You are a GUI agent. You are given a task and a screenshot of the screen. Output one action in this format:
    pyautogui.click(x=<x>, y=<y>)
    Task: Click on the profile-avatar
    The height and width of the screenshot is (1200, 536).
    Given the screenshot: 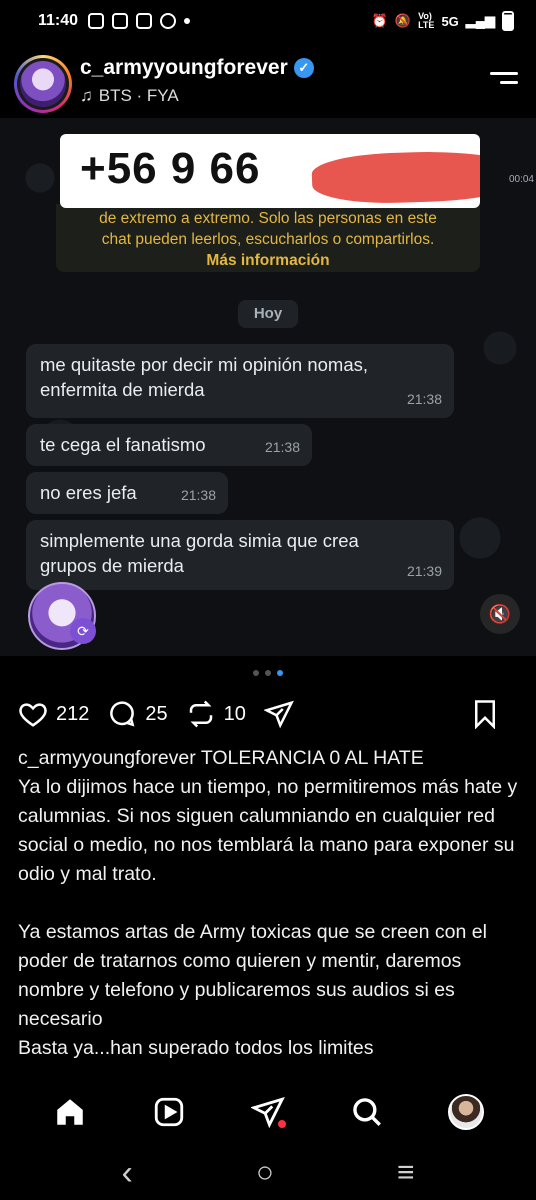 What is the action you would take?
    pyautogui.click(x=466, y=1112)
    